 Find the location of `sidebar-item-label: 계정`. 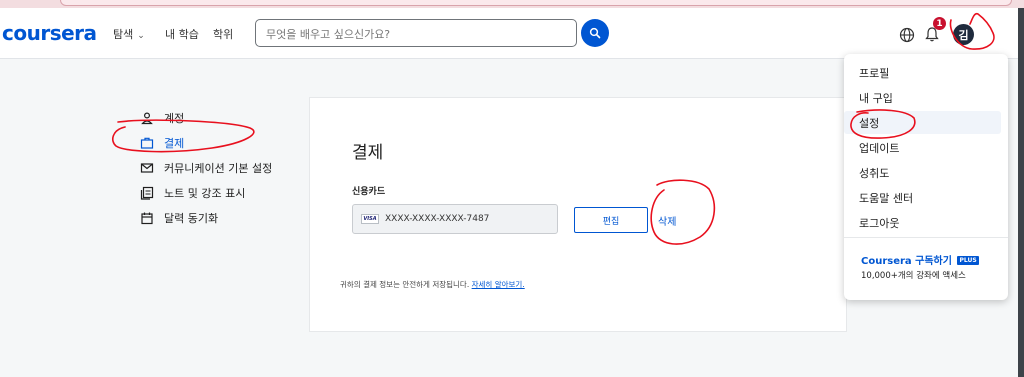

sidebar-item-label: 계정 is located at coordinates (174, 118).